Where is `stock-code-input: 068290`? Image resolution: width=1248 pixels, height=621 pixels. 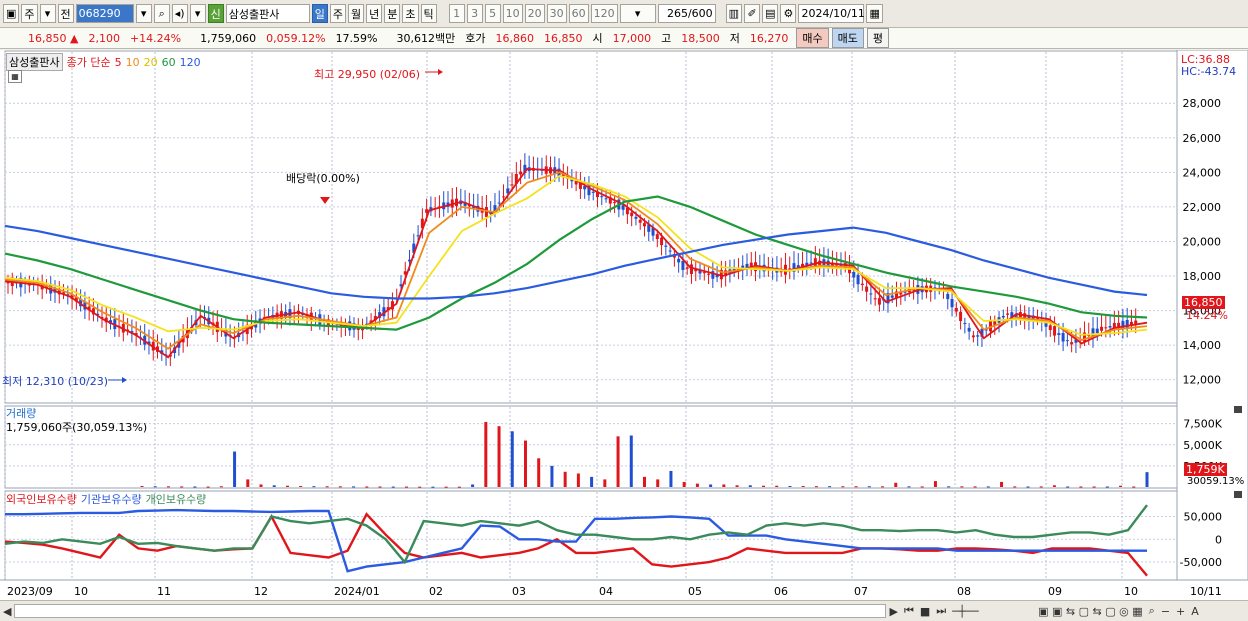
stock-code-input: 068290 is located at coordinates (104, 13).